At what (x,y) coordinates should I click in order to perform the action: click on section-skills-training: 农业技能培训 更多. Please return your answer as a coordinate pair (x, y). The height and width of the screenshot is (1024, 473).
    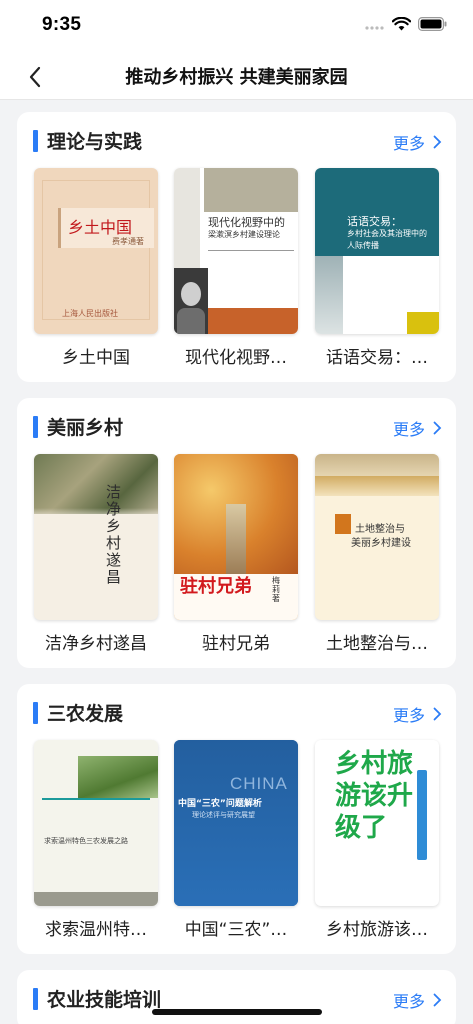
    Looking at the image, I should click on (236, 997).